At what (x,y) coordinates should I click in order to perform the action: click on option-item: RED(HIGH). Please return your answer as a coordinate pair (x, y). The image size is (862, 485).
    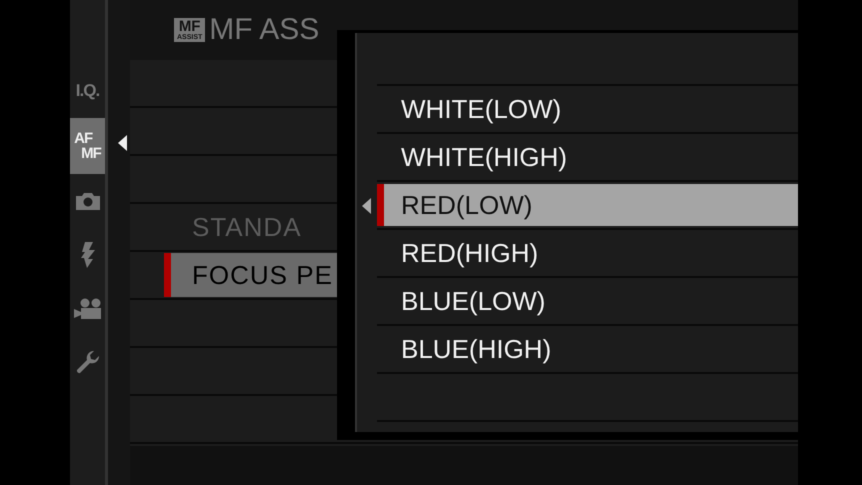
    Looking at the image, I should click on (587, 253).